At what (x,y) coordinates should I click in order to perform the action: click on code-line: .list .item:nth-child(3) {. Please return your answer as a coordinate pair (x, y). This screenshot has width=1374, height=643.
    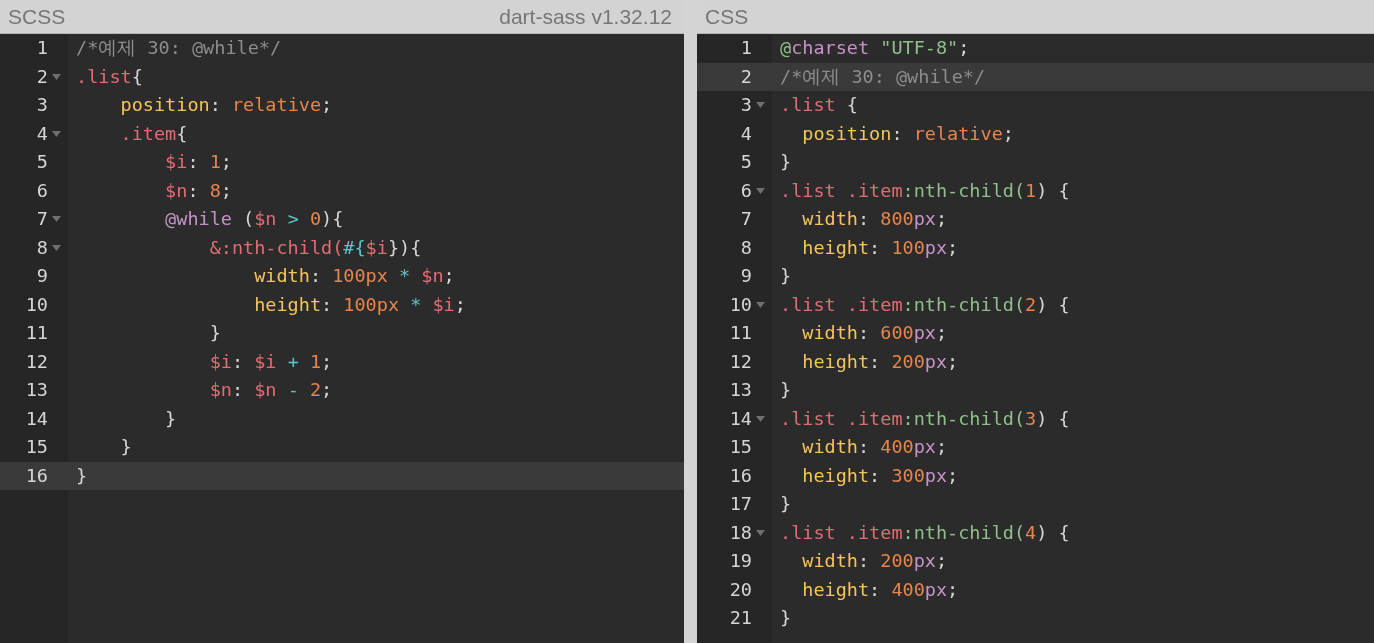
    Looking at the image, I should click on (924, 418).